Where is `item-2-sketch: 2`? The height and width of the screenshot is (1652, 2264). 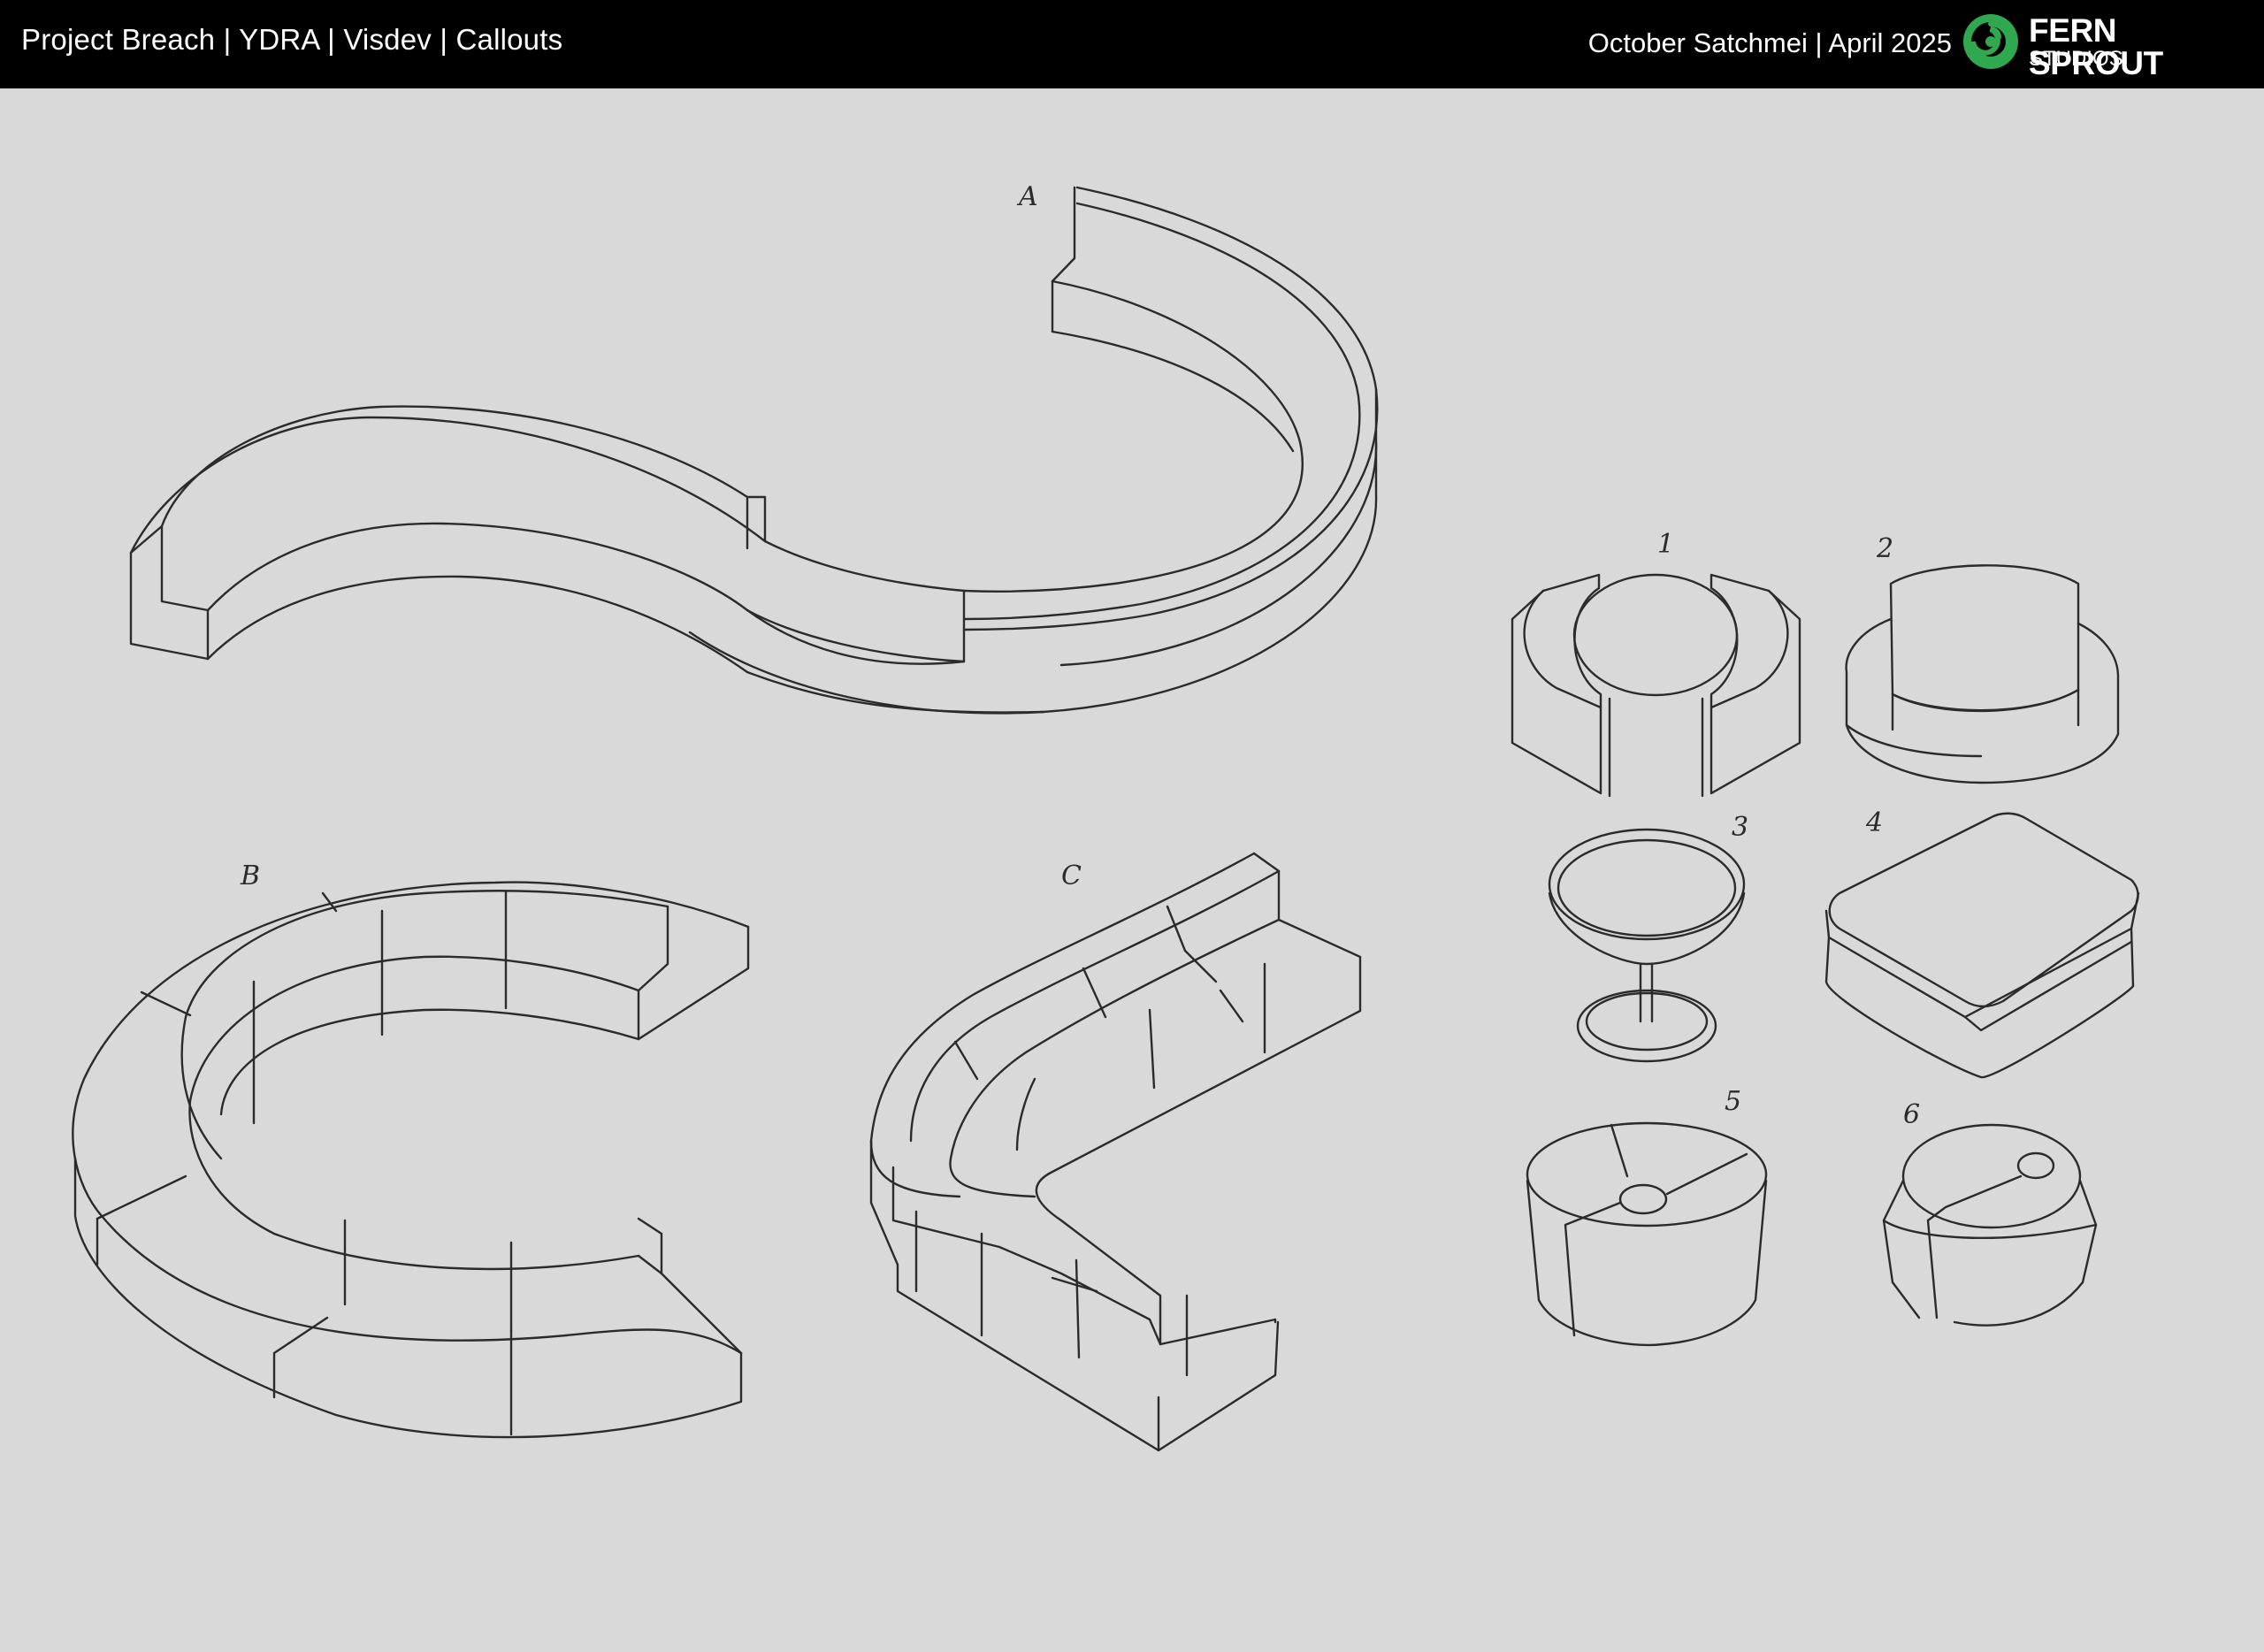
item-2-sketch: 2 is located at coordinates (1983, 658).